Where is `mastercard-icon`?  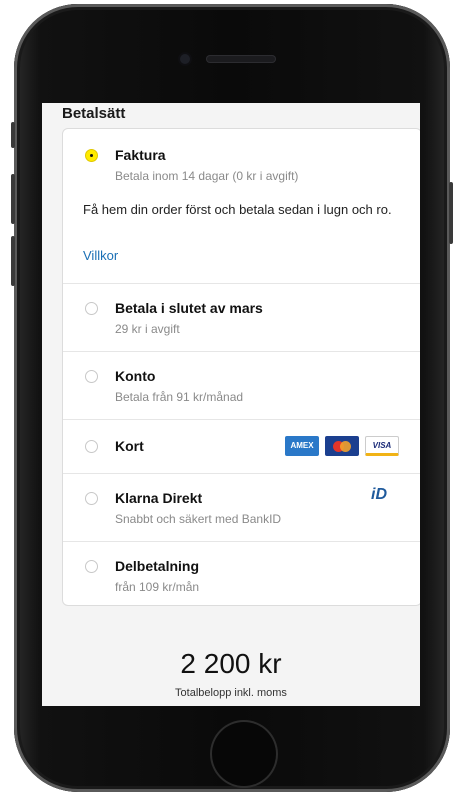 mastercard-icon is located at coordinates (342, 446).